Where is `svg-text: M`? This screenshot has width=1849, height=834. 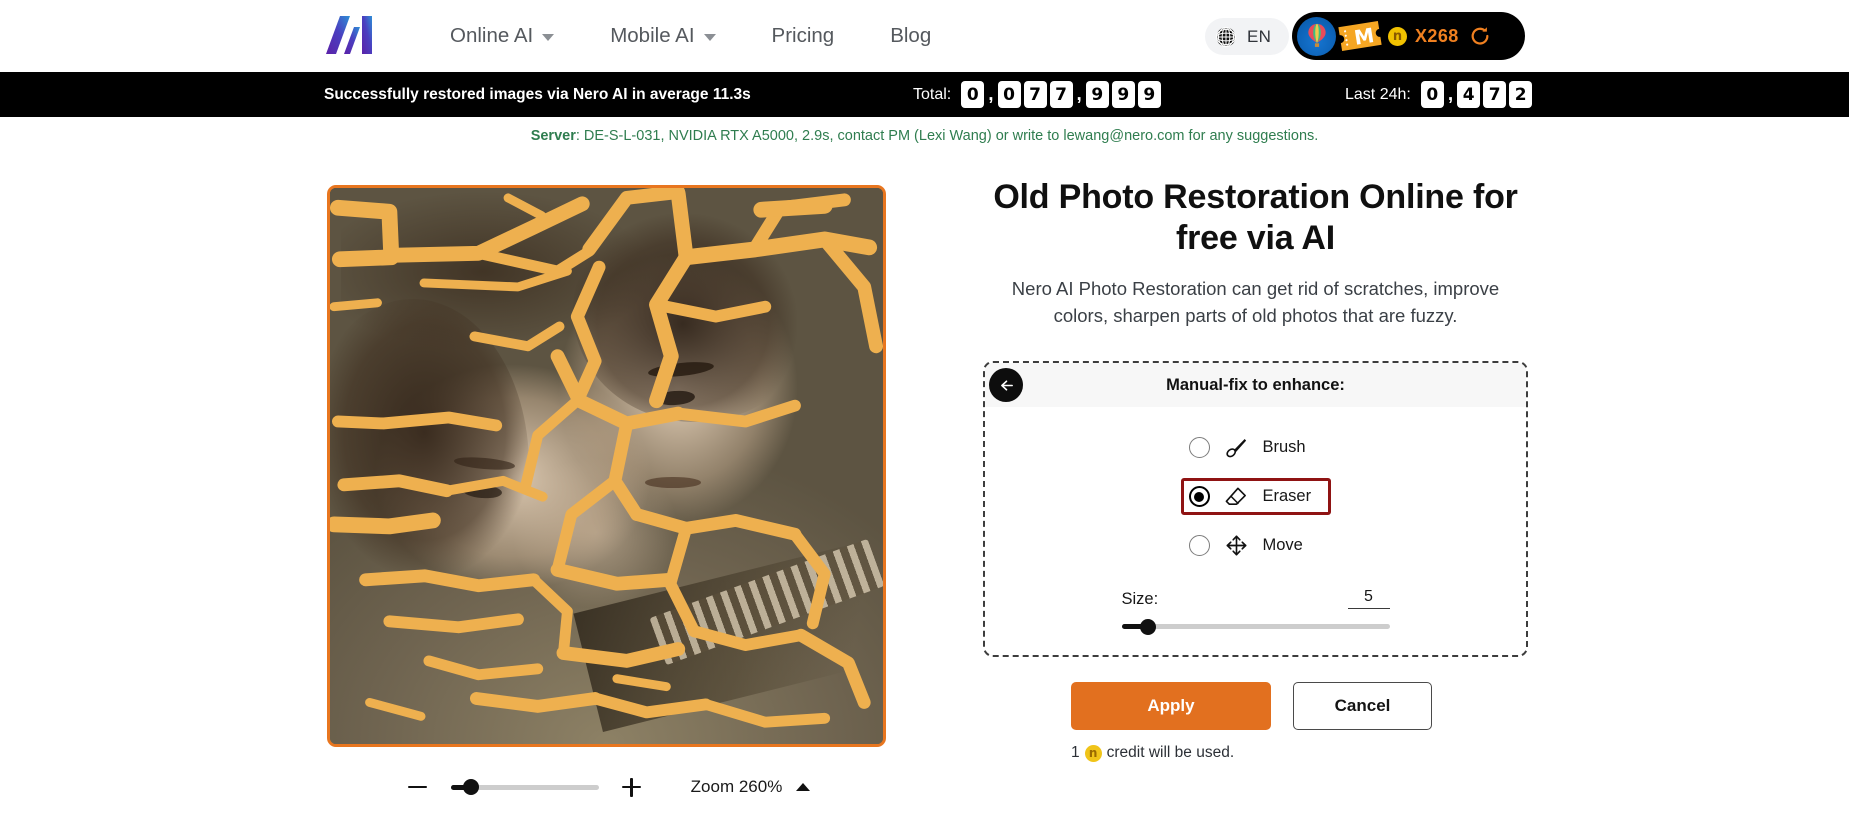
svg-text: M is located at coordinates (1363, 36).